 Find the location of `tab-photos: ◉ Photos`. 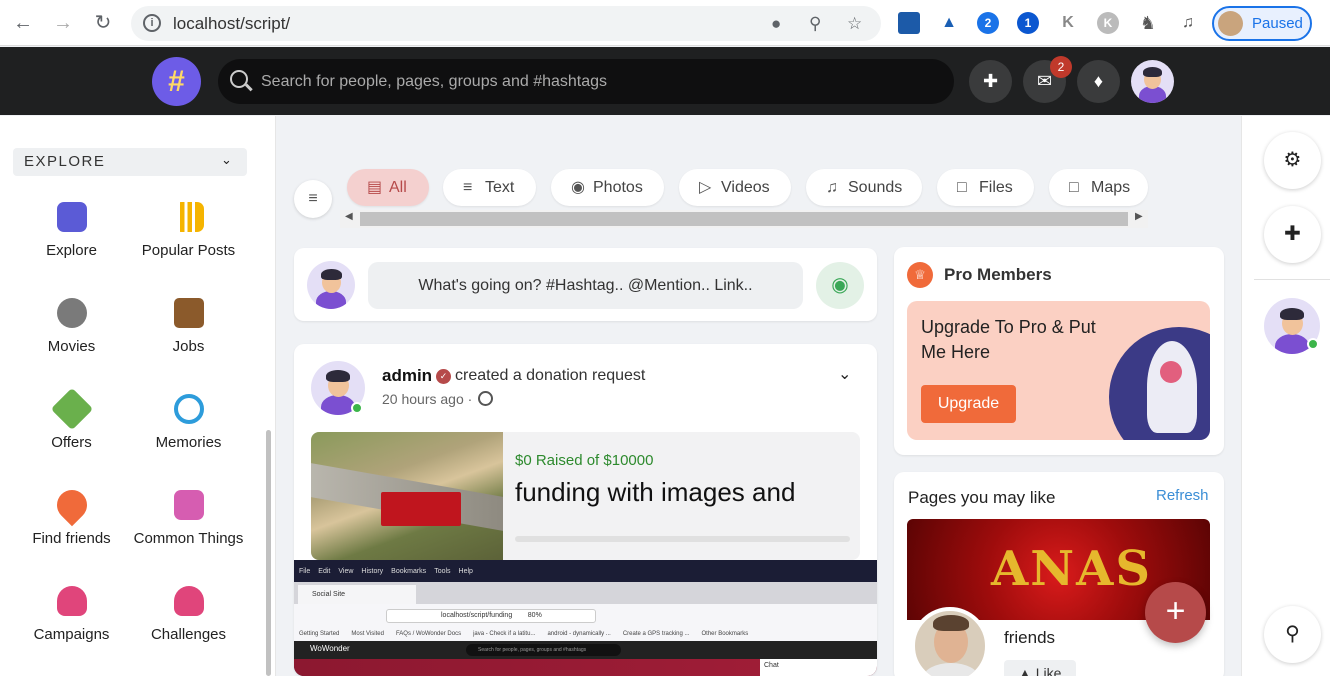

tab-photos: ◉ Photos is located at coordinates (607, 187).